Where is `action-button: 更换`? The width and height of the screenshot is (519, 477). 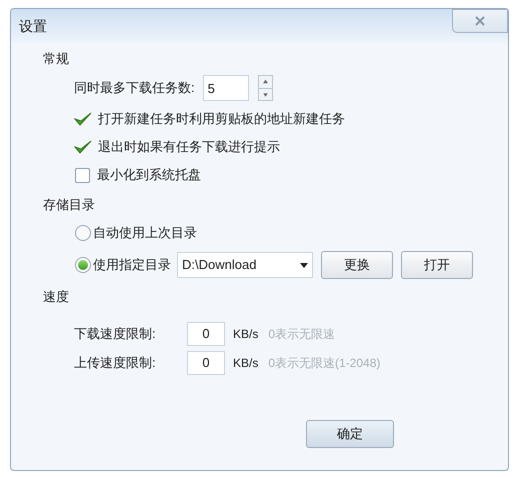
action-button: 更换 is located at coordinates (357, 265).